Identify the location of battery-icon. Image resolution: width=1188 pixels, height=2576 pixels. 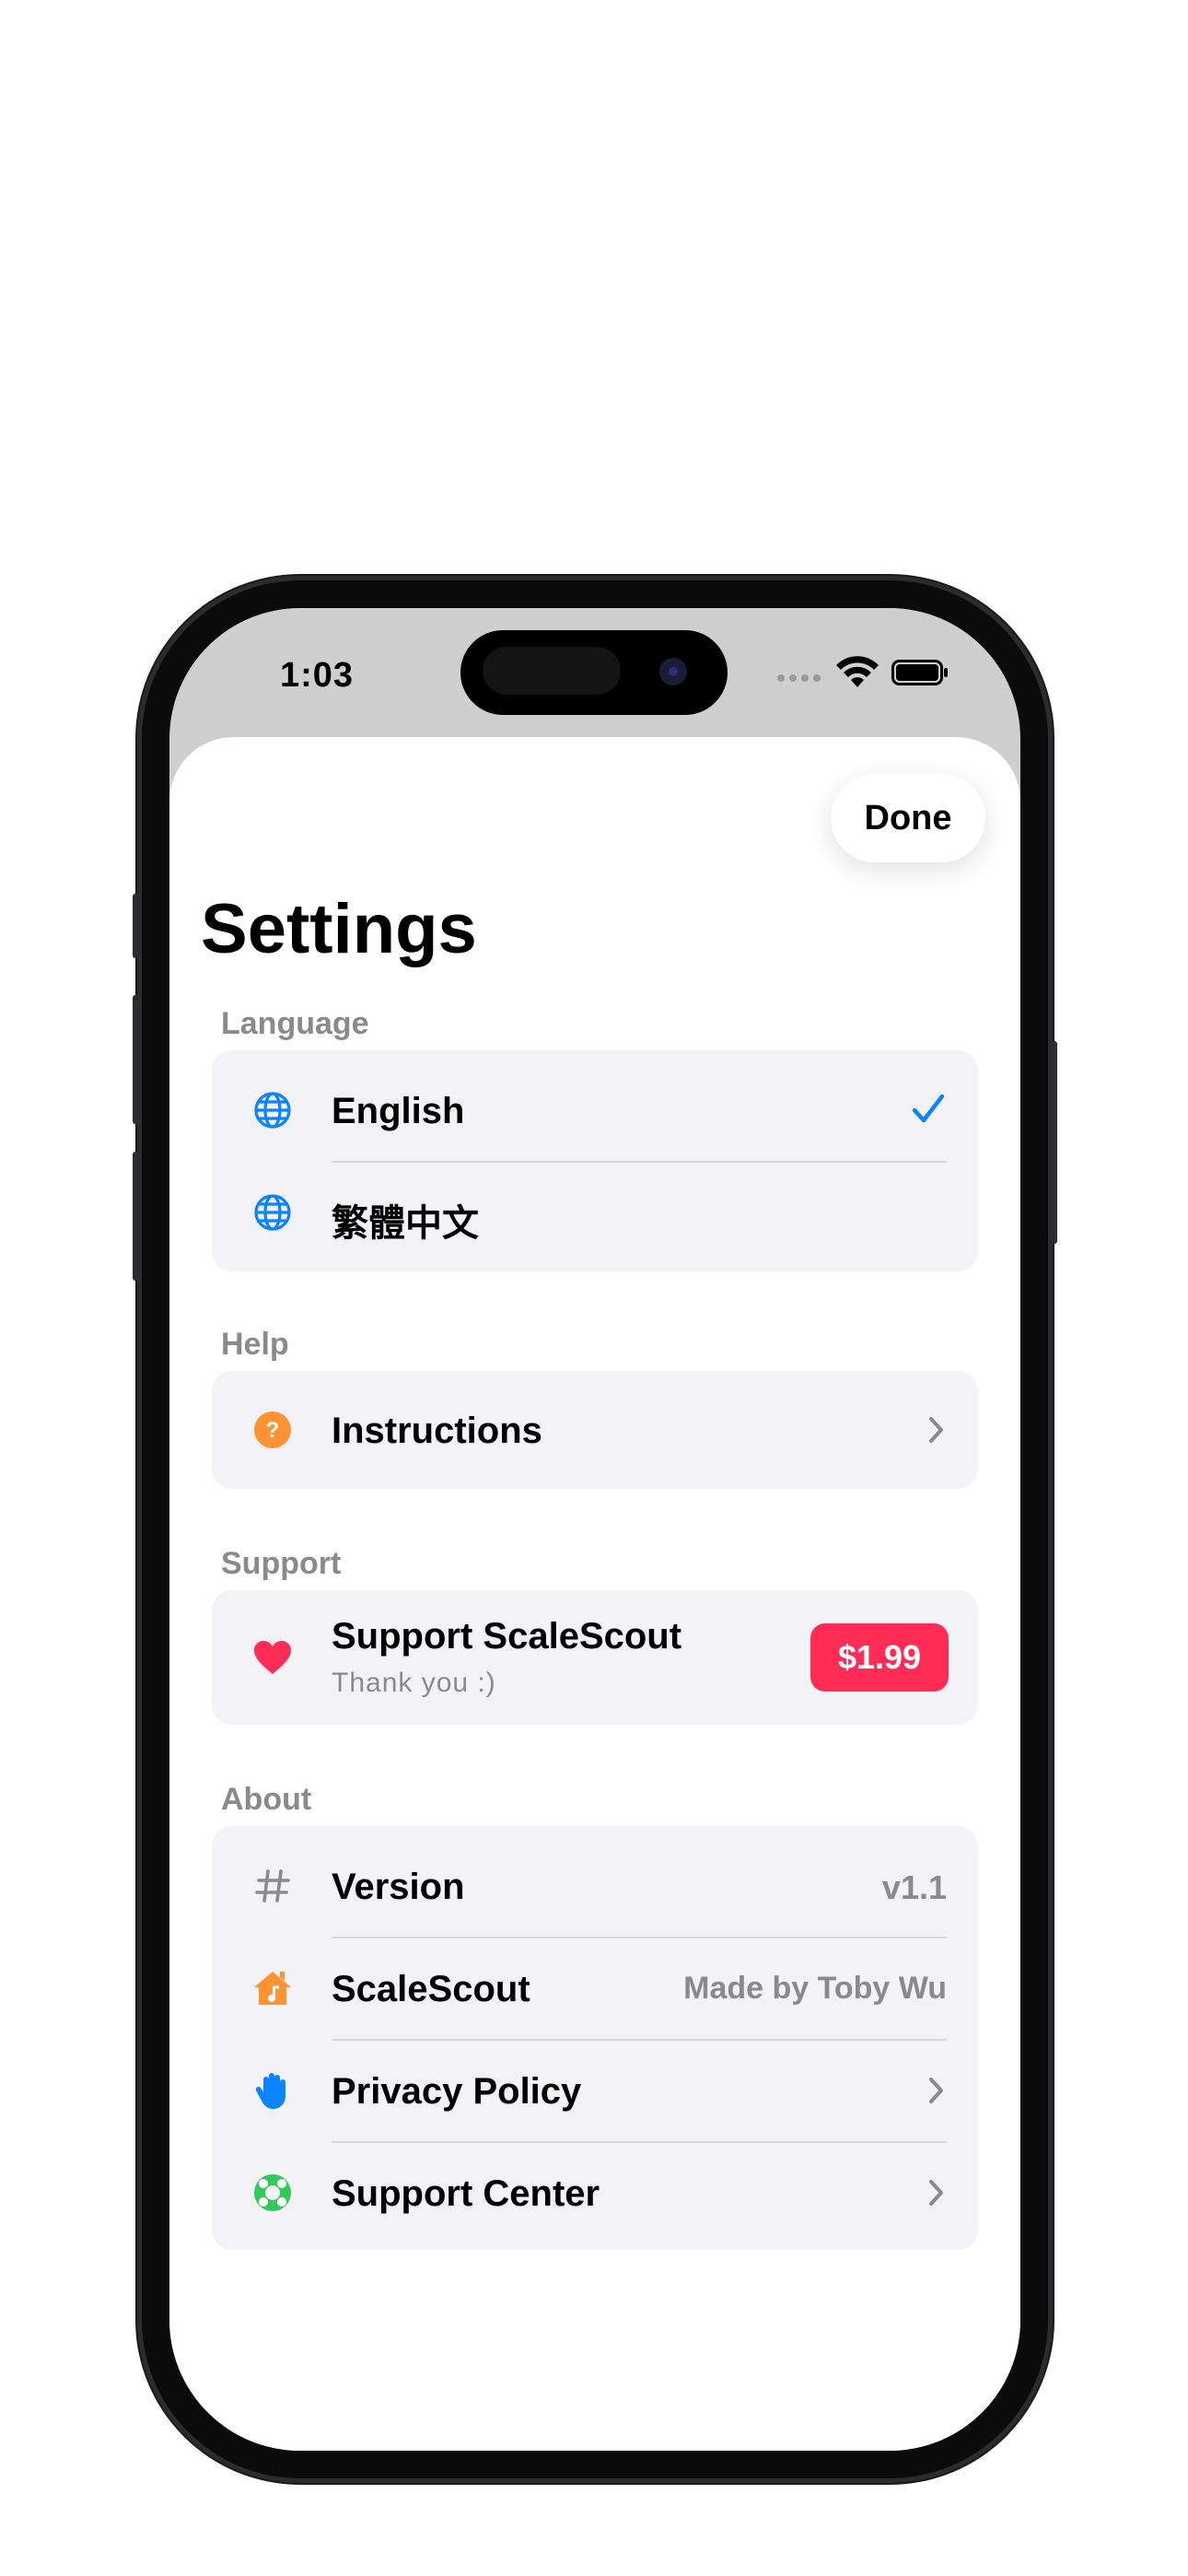
(920, 672).